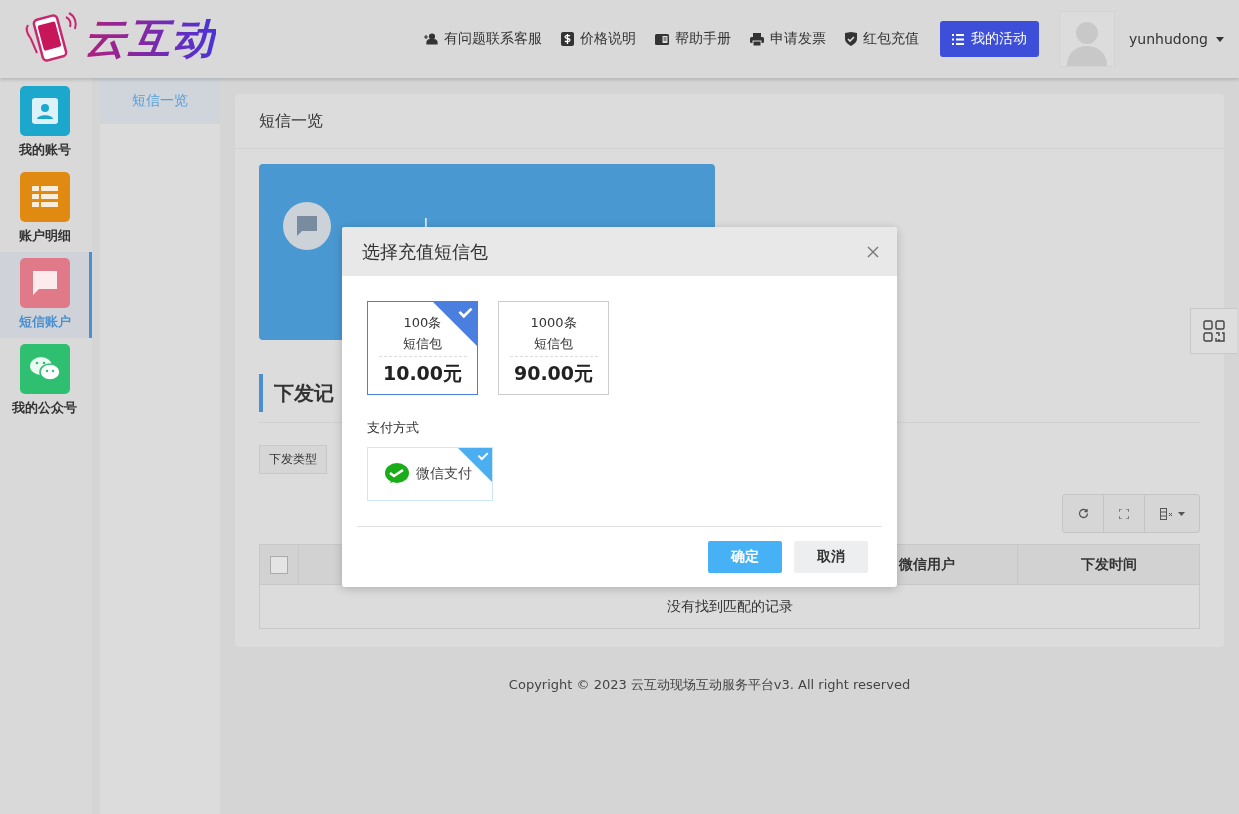 This screenshot has width=1239, height=814. I want to click on close-icon, so click(873, 251).